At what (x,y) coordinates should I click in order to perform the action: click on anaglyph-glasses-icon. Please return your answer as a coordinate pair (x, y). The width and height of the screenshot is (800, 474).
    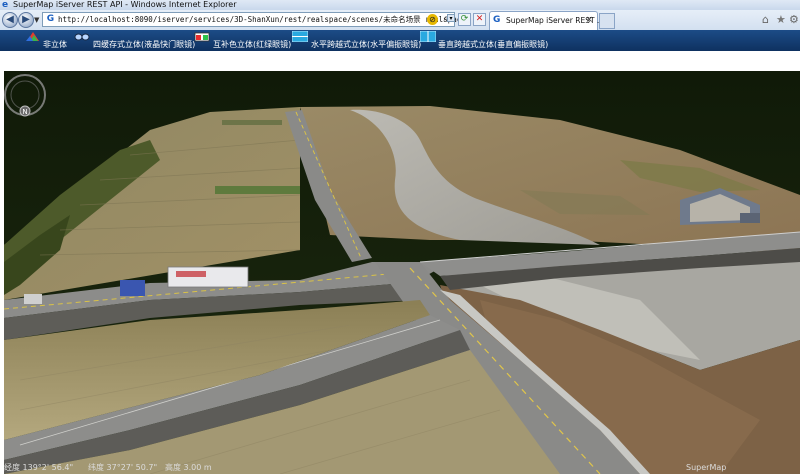
    Looking at the image, I should click on (202, 37).